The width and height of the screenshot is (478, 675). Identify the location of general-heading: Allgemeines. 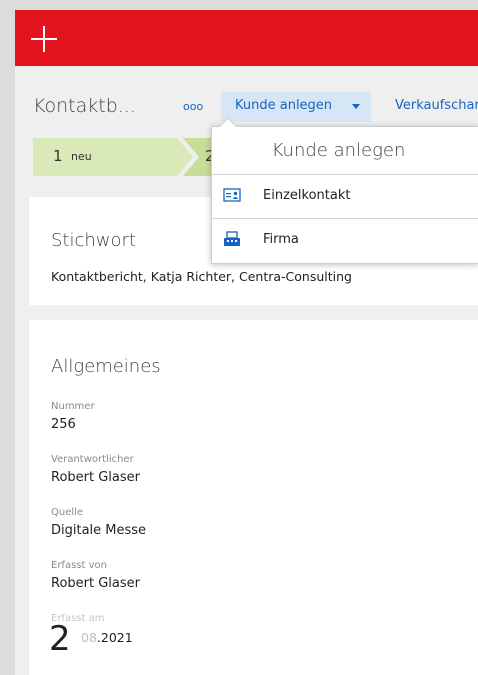
(106, 366).